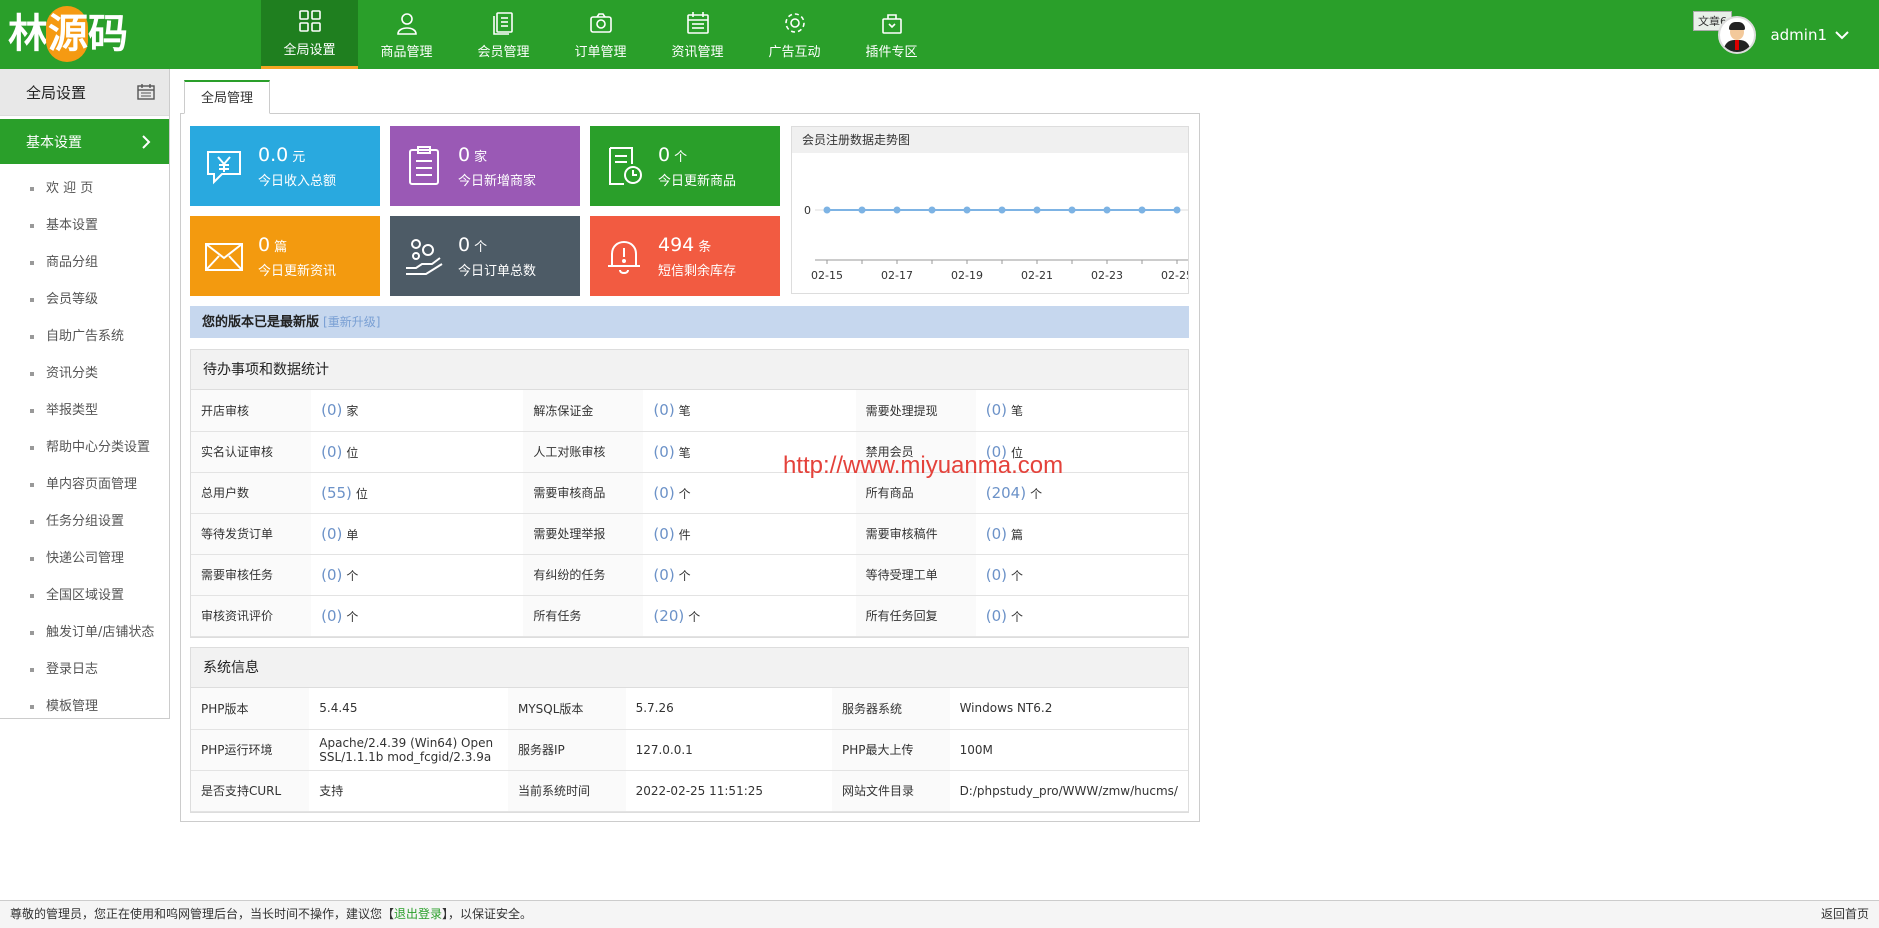 This screenshot has height=928, width=1879. What do you see at coordinates (84, 706) in the screenshot?
I see `sidebar-item: 模板管理` at bounding box center [84, 706].